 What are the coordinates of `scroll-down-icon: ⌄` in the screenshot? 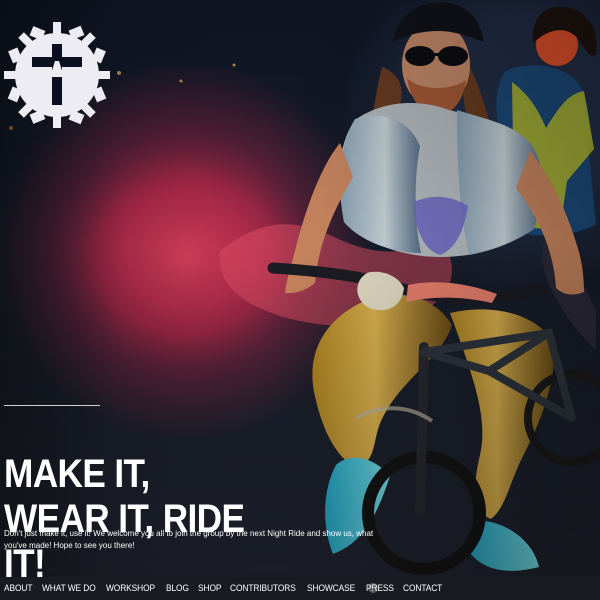 It's located at (373, 588).